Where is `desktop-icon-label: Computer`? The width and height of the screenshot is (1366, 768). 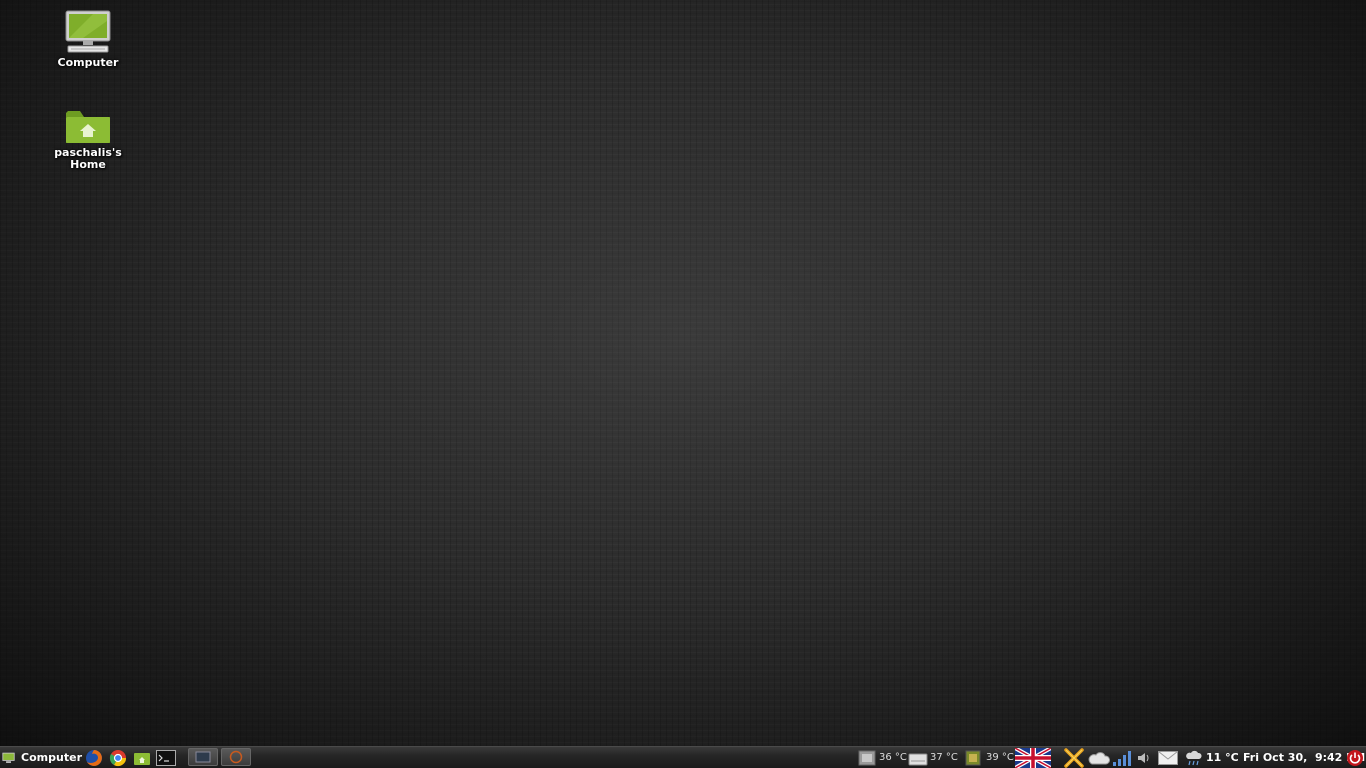
desktop-icon-label: Computer is located at coordinates (88, 62).